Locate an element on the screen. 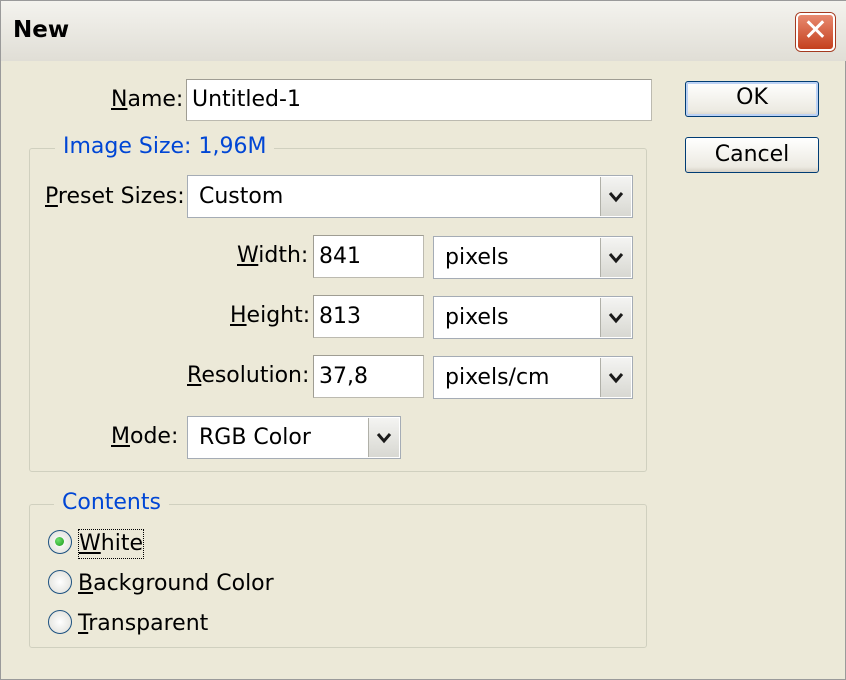 This screenshot has width=846, height=680. height-unit-select: pixels is located at coordinates (533, 317).